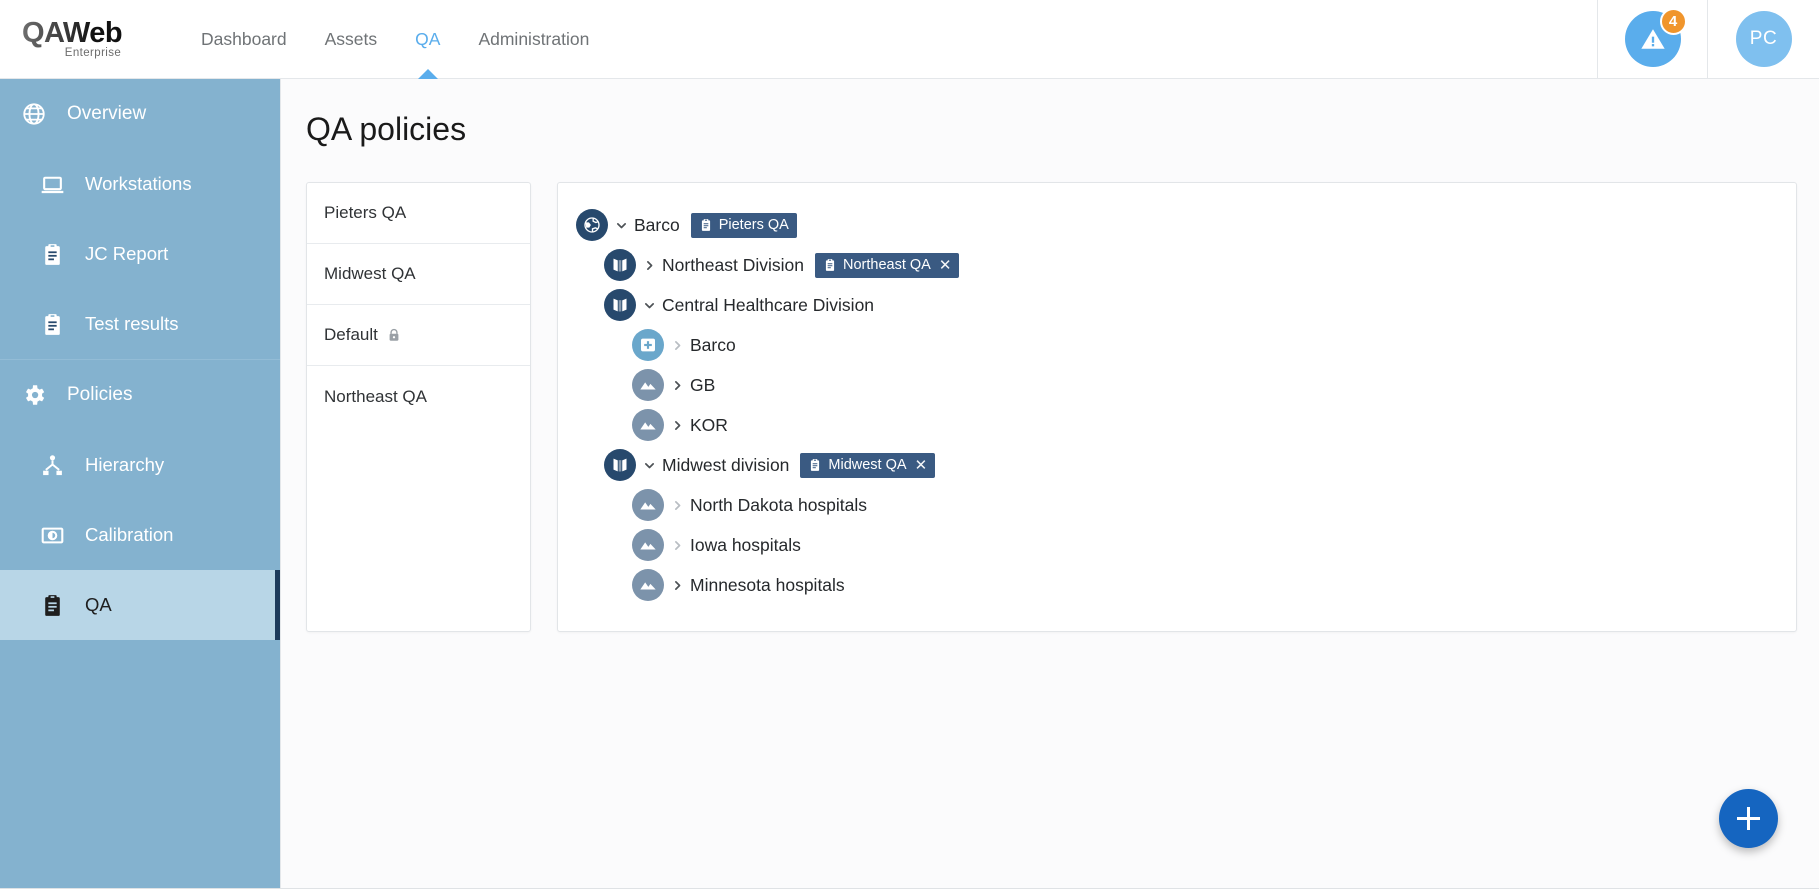  I want to click on tree-node-label: KOR, so click(709, 424).